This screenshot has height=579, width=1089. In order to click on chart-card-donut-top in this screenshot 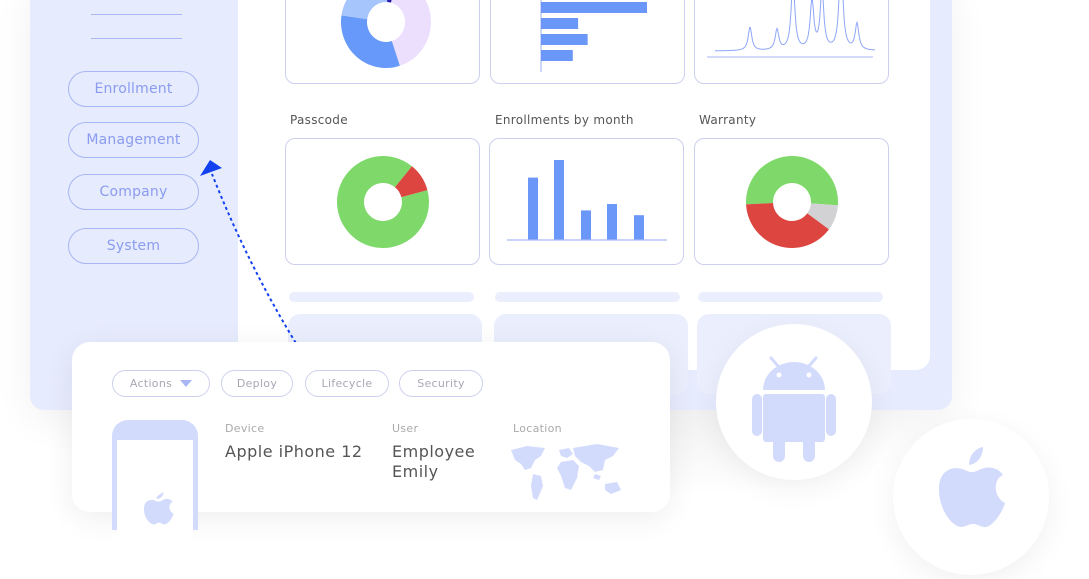, I will do `click(382, 42)`.